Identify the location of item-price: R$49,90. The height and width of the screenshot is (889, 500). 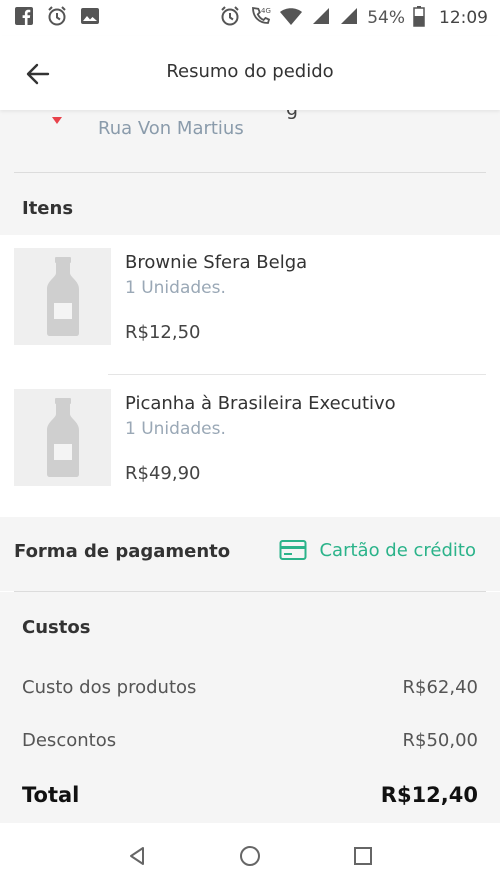
(163, 473).